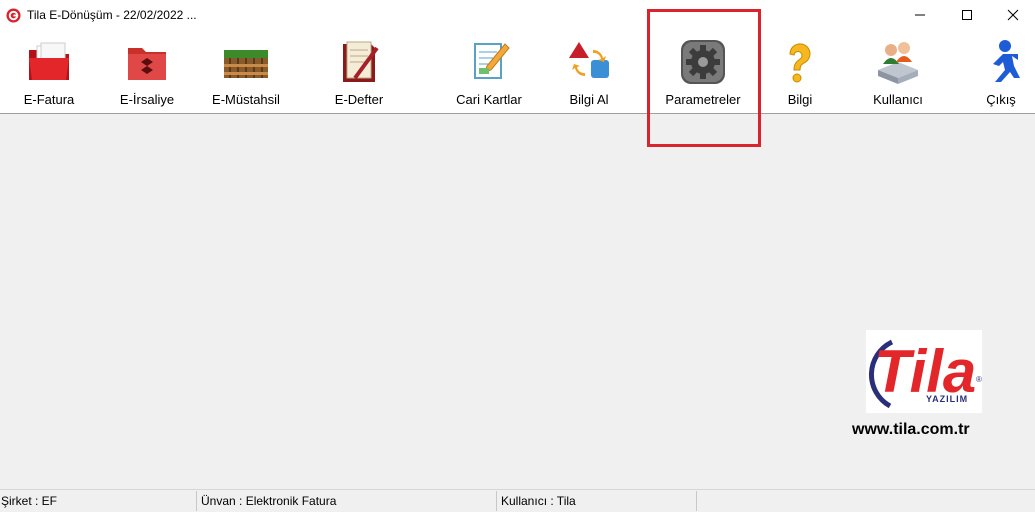  I want to click on toolbar-button-bilgi-al: Bilgi Al, so click(589, 71).